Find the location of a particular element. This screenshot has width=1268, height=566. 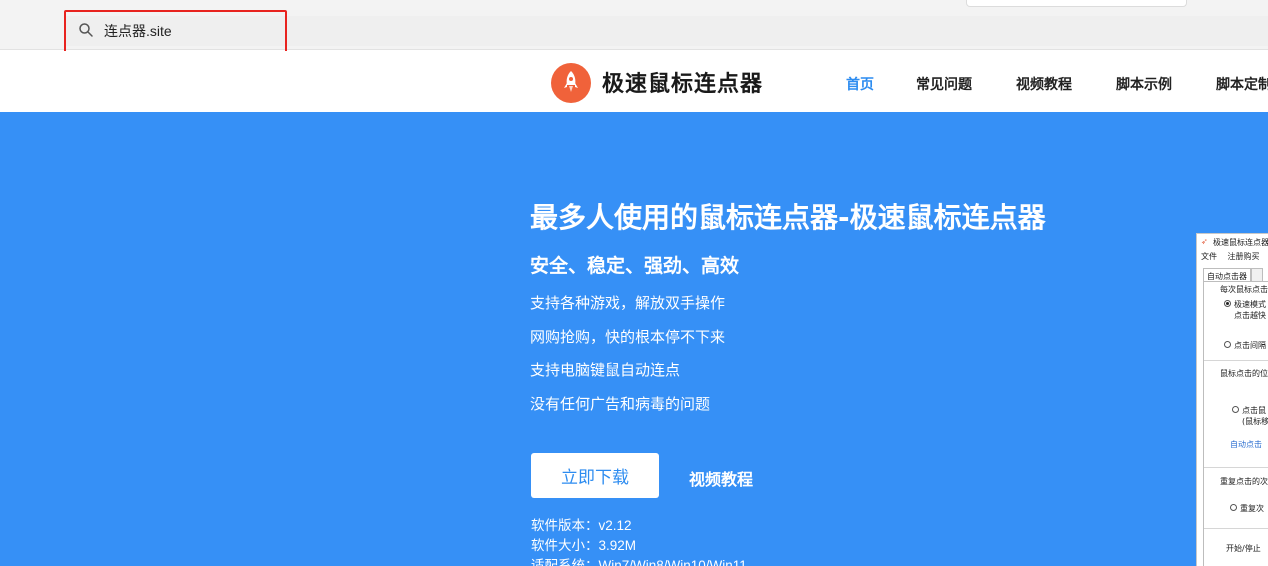

app-tab-second is located at coordinates (1257, 275).